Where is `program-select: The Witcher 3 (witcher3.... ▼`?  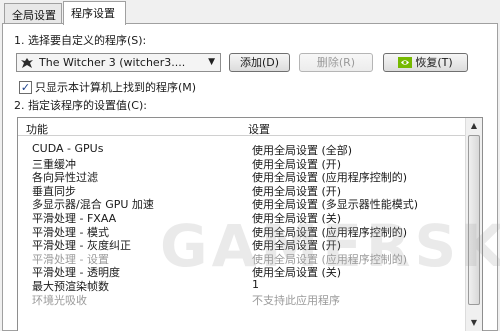
program-select: The Witcher 3 (witcher3.... ▼ is located at coordinates (118, 62).